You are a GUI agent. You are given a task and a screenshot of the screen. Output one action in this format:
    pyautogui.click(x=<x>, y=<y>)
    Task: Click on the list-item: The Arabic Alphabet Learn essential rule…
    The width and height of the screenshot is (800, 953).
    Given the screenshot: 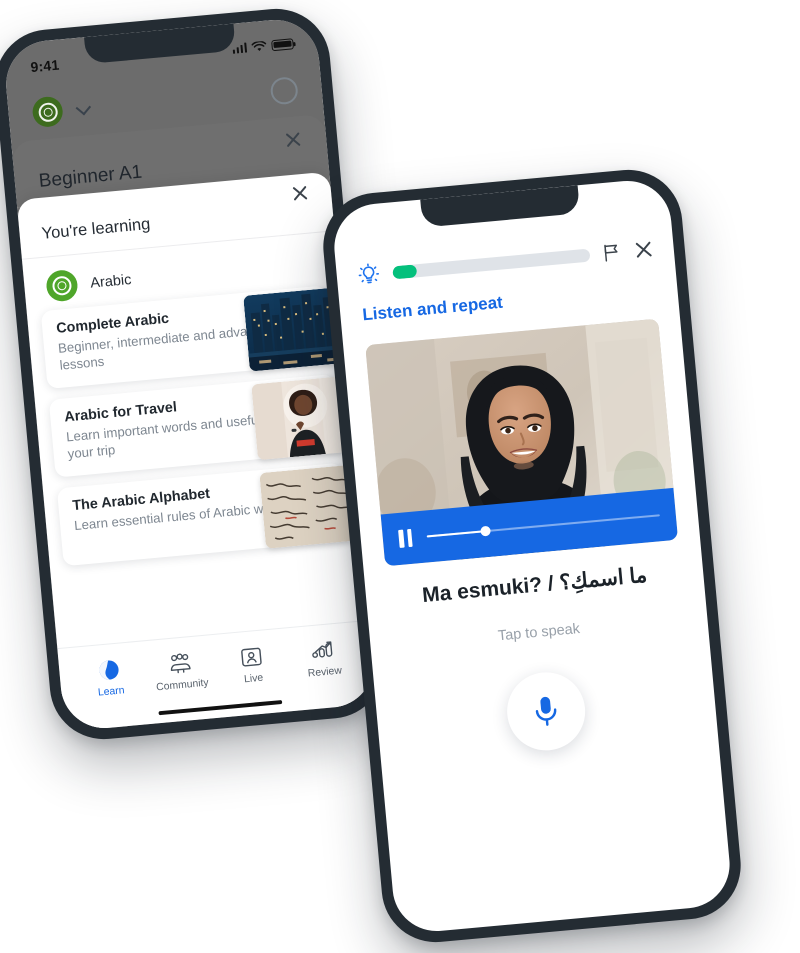 What is the action you would take?
    pyautogui.click(x=209, y=514)
    